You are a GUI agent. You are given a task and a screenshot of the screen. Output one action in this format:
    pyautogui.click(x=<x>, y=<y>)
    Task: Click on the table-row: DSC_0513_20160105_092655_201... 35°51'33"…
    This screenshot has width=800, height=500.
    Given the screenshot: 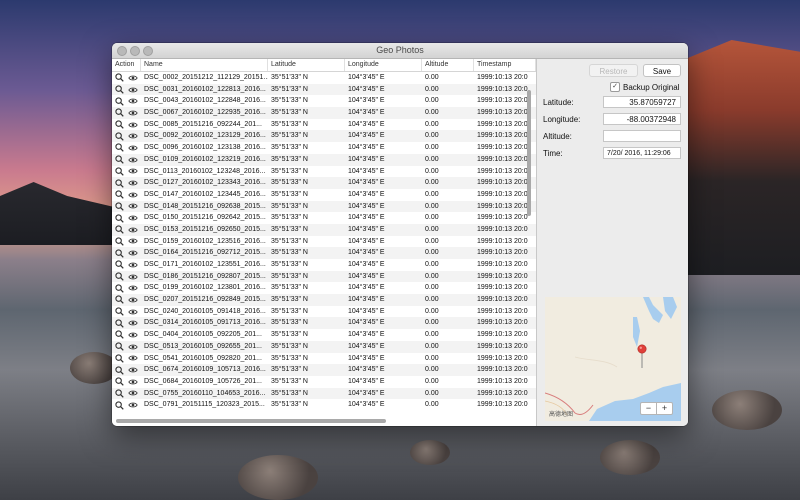 What is the action you would take?
    pyautogui.click(x=324, y=346)
    